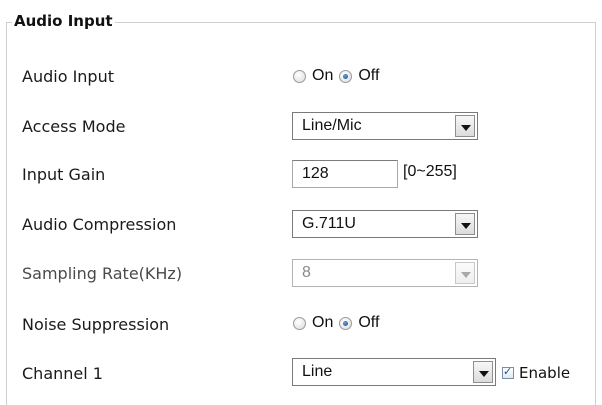 The width and height of the screenshot is (602, 405). Describe the element at coordinates (430, 171) in the screenshot. I see `input-gain-range: [0~255]` at that location.